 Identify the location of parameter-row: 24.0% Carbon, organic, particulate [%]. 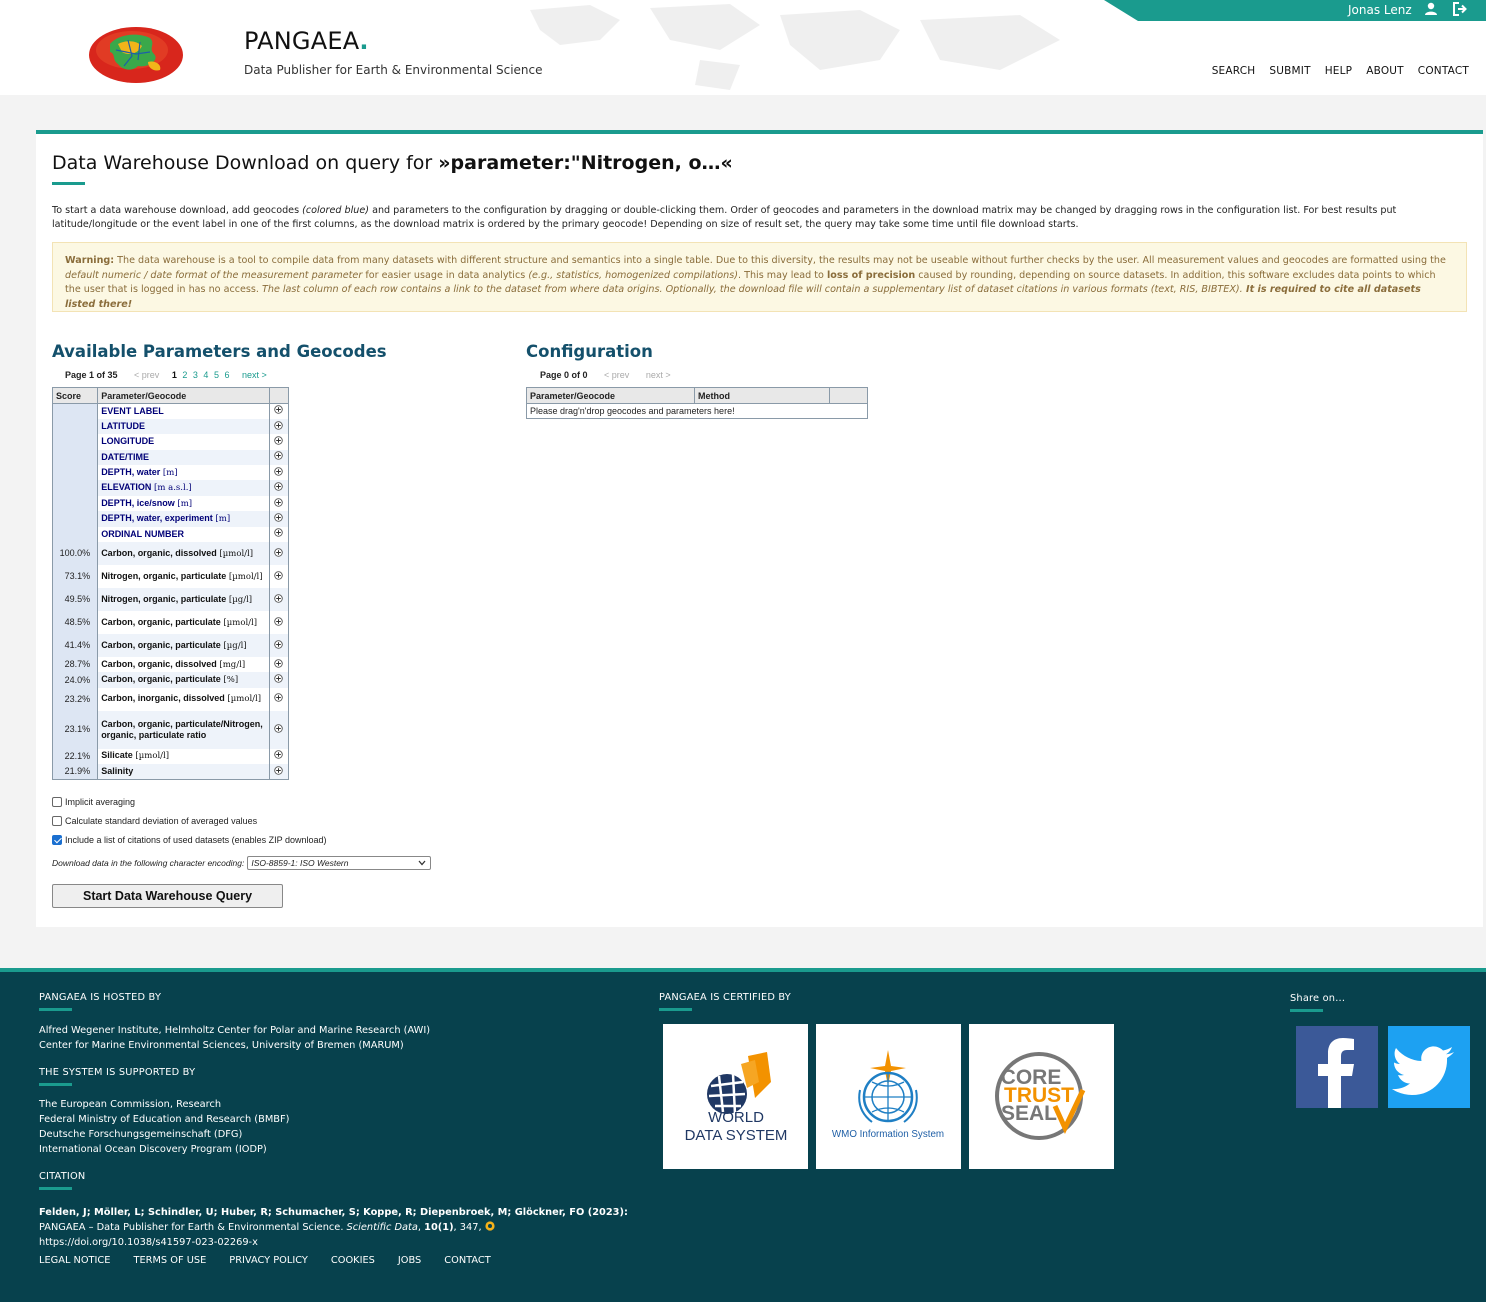
(170, 680).